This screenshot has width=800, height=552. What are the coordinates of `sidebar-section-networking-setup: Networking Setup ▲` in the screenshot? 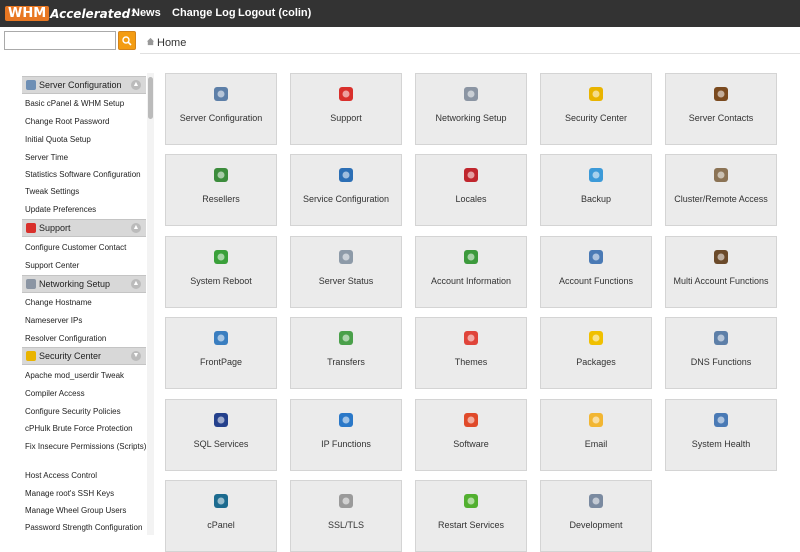 It's located at (84, 284).